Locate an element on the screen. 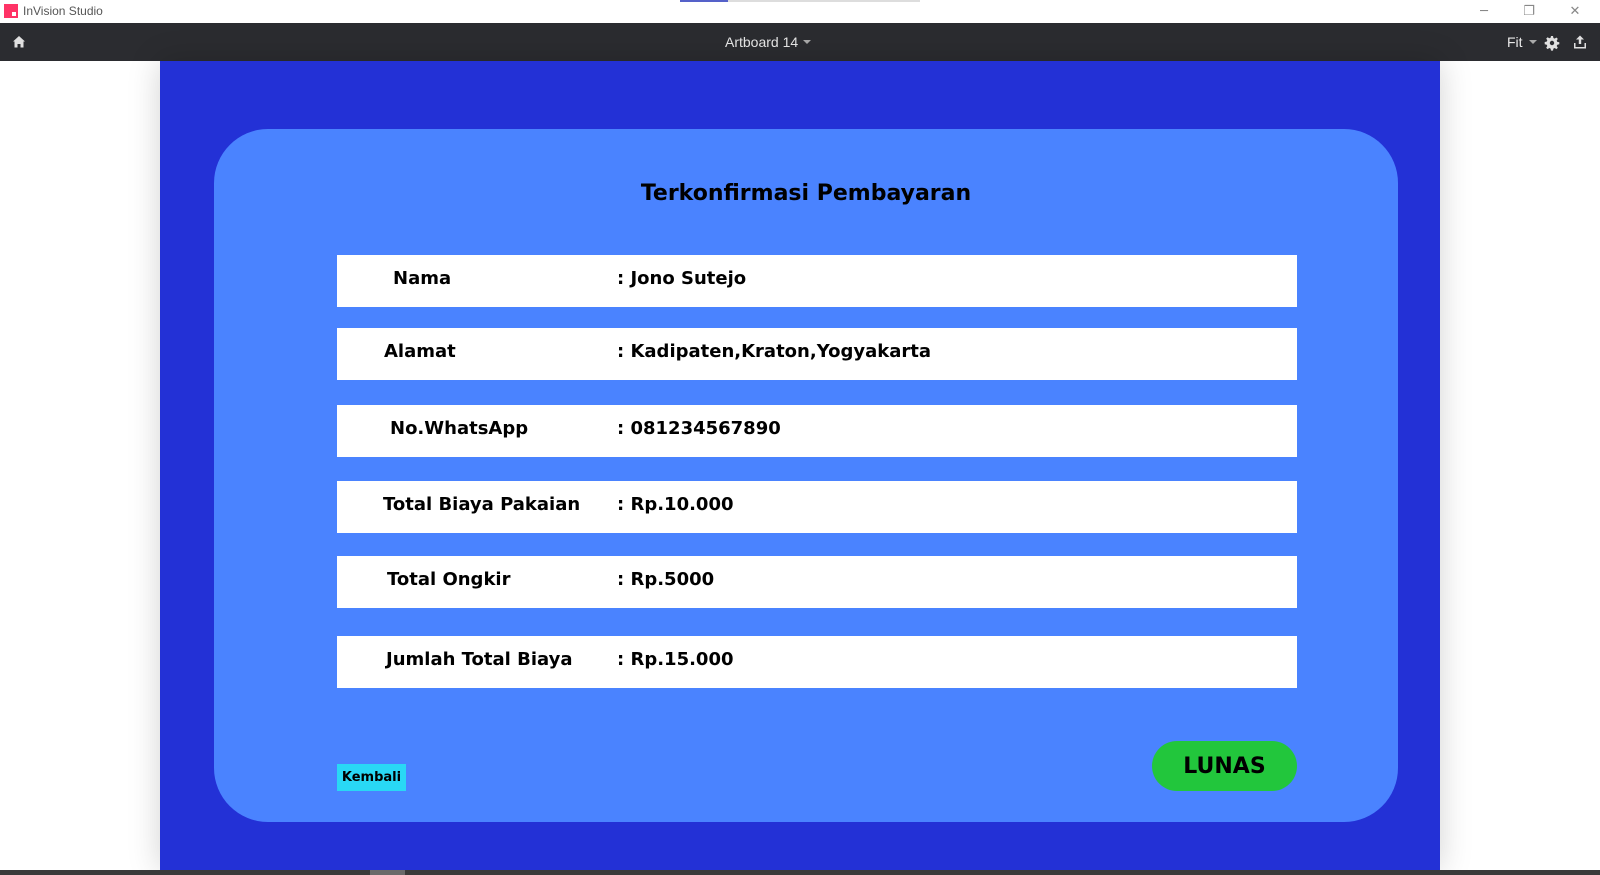 The width and height of the screenshot is (1600, 875). kembali-button: Kembali is located at coordinates (371, 777).